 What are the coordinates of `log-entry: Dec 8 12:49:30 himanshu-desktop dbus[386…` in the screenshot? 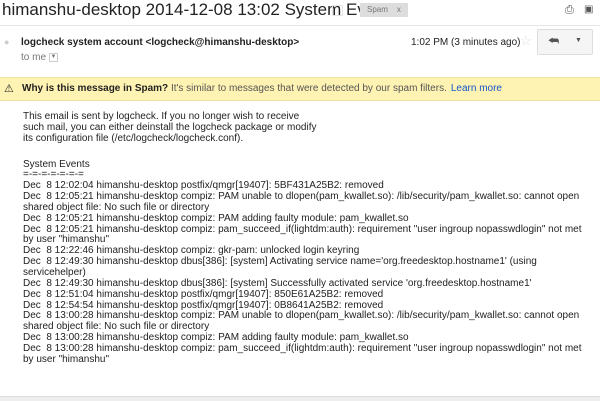 It's located at (281, 267).